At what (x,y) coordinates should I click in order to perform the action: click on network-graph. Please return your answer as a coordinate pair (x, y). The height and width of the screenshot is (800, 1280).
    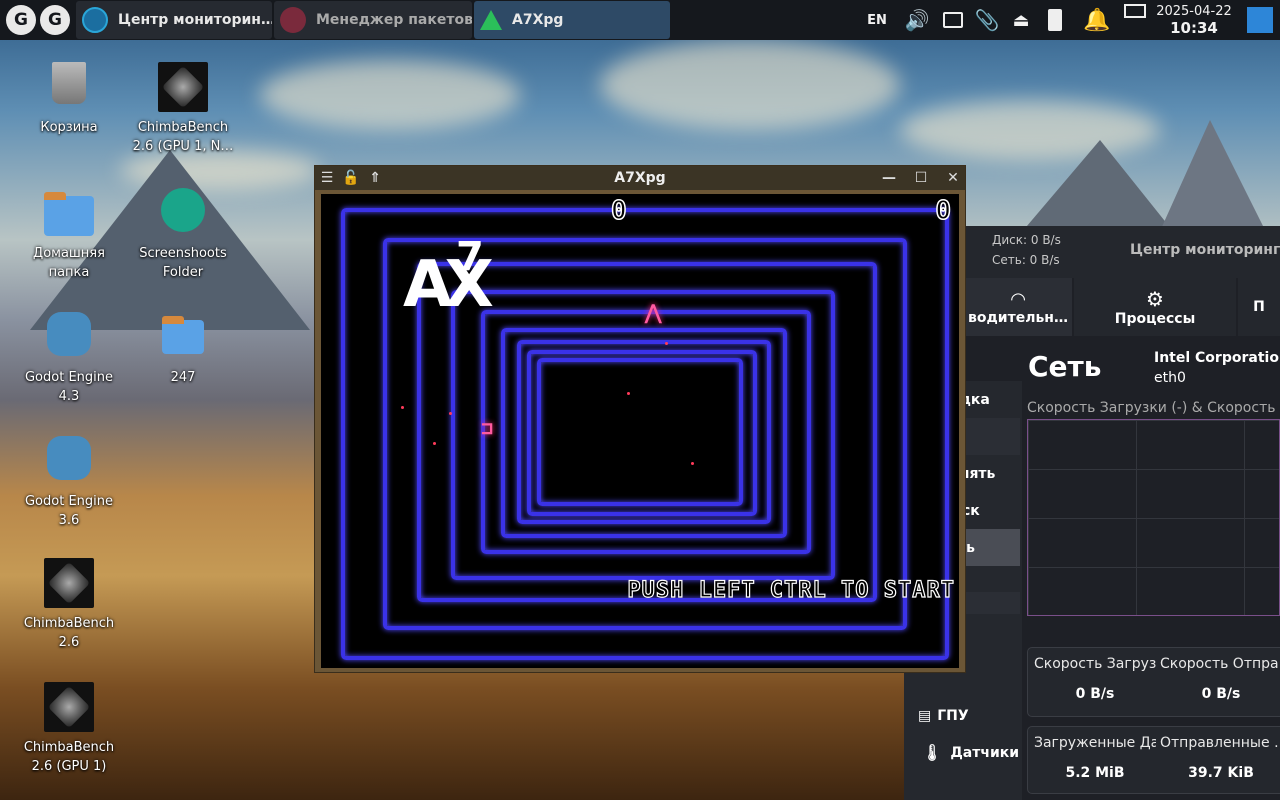
    Looking at the image, I should click on (1153, 517).